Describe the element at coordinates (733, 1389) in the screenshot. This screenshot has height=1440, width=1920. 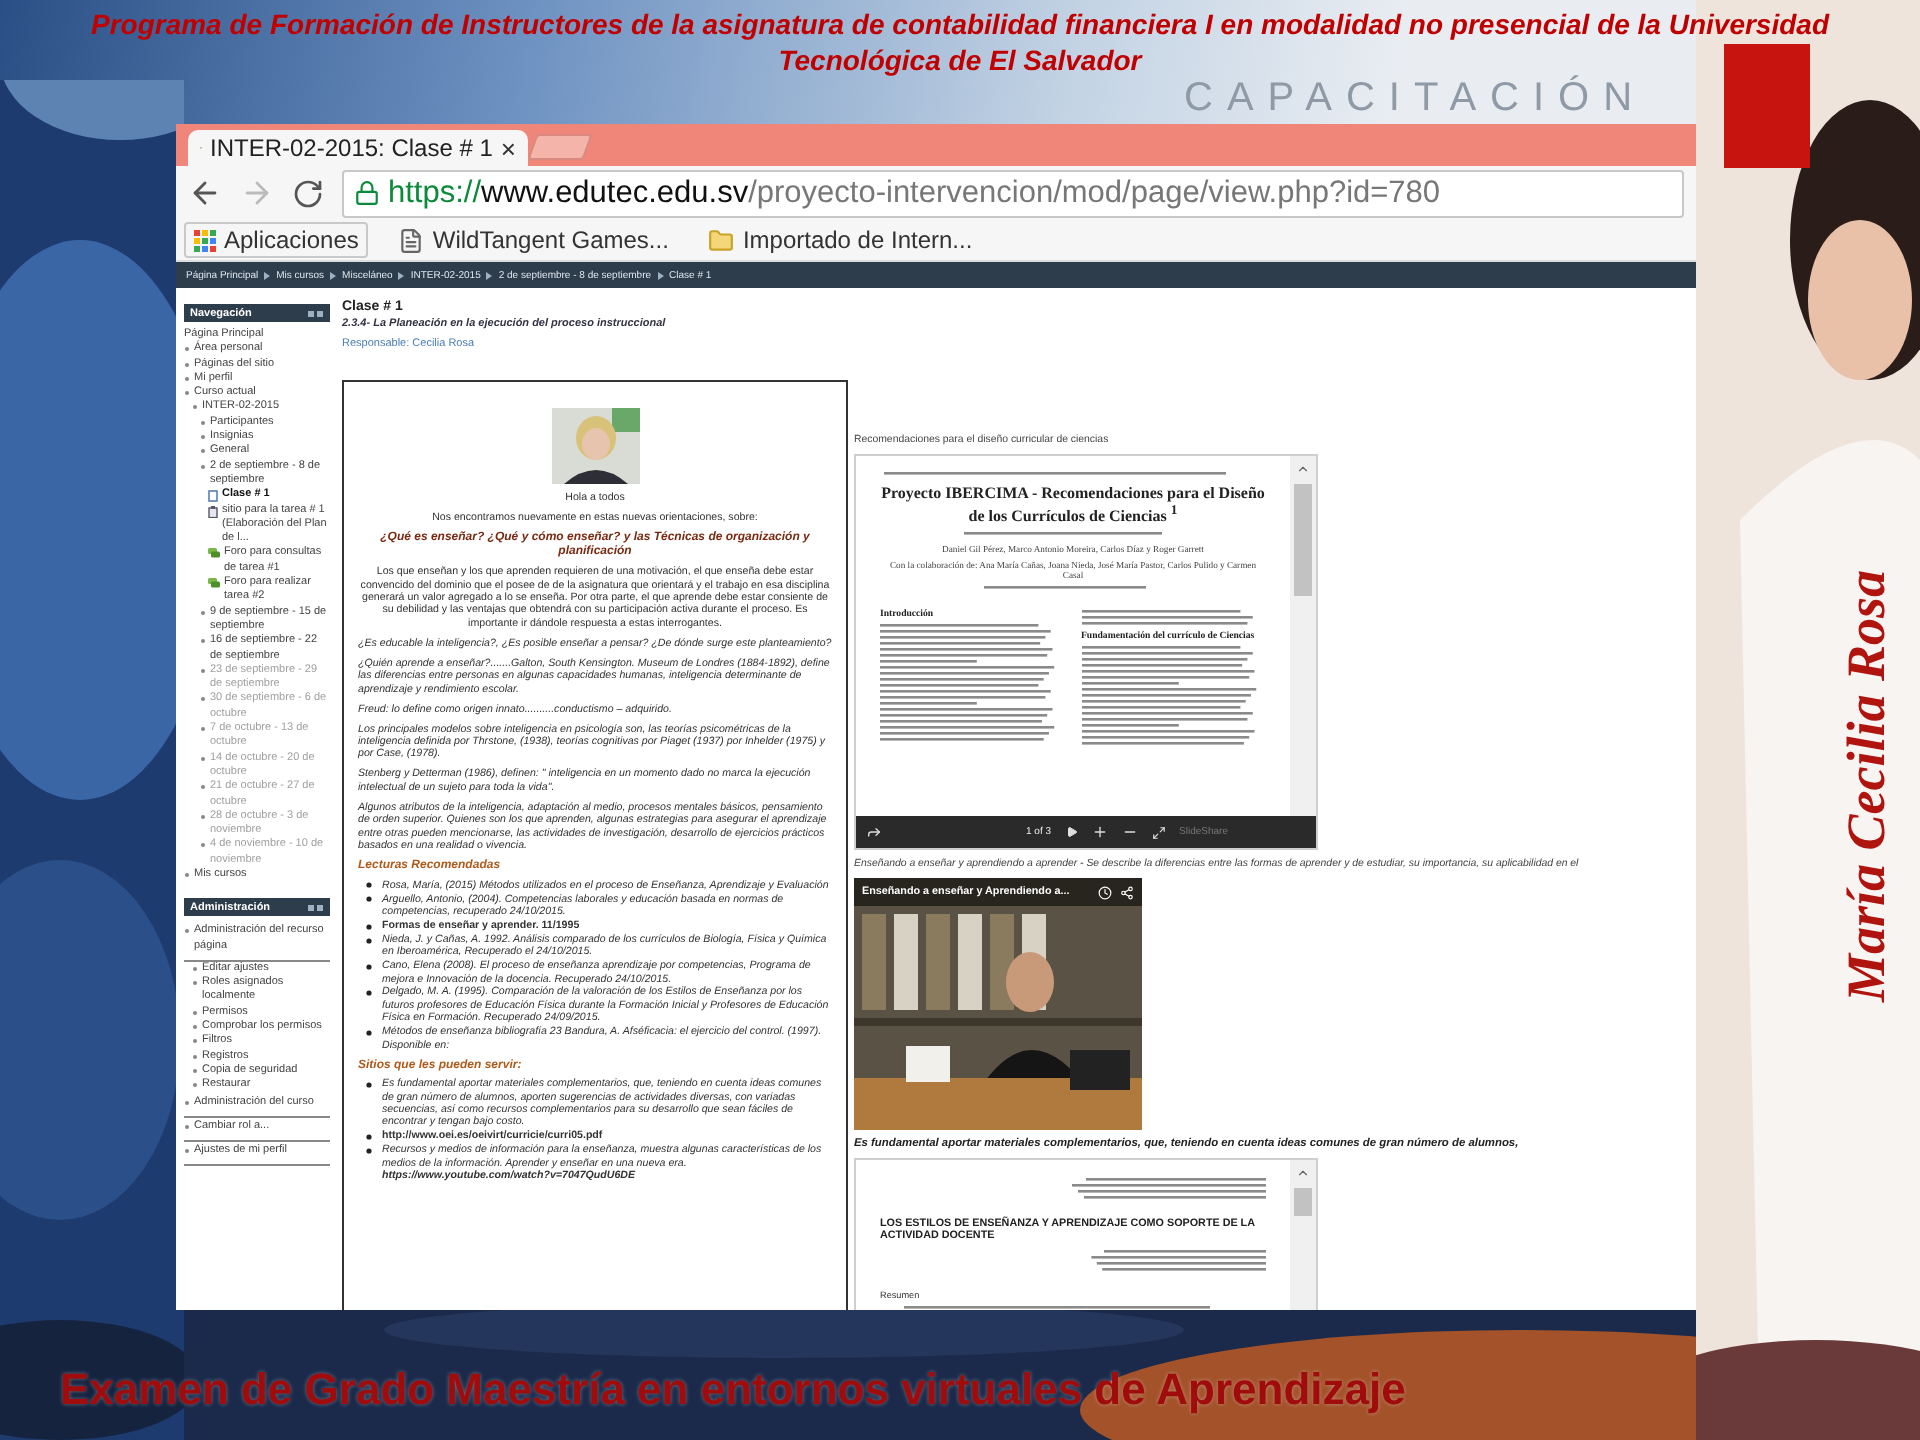
I see `slide-footer: Examen de Grado Maestría en entornos virtuales de Aprendizaje` at that location.